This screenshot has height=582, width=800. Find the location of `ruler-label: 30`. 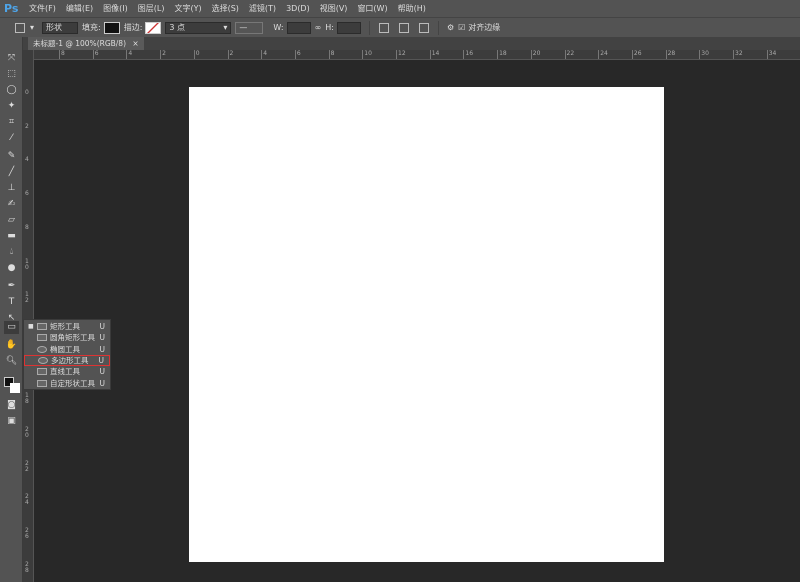

ruler-label: 30 is located at coordinates (704, 54).